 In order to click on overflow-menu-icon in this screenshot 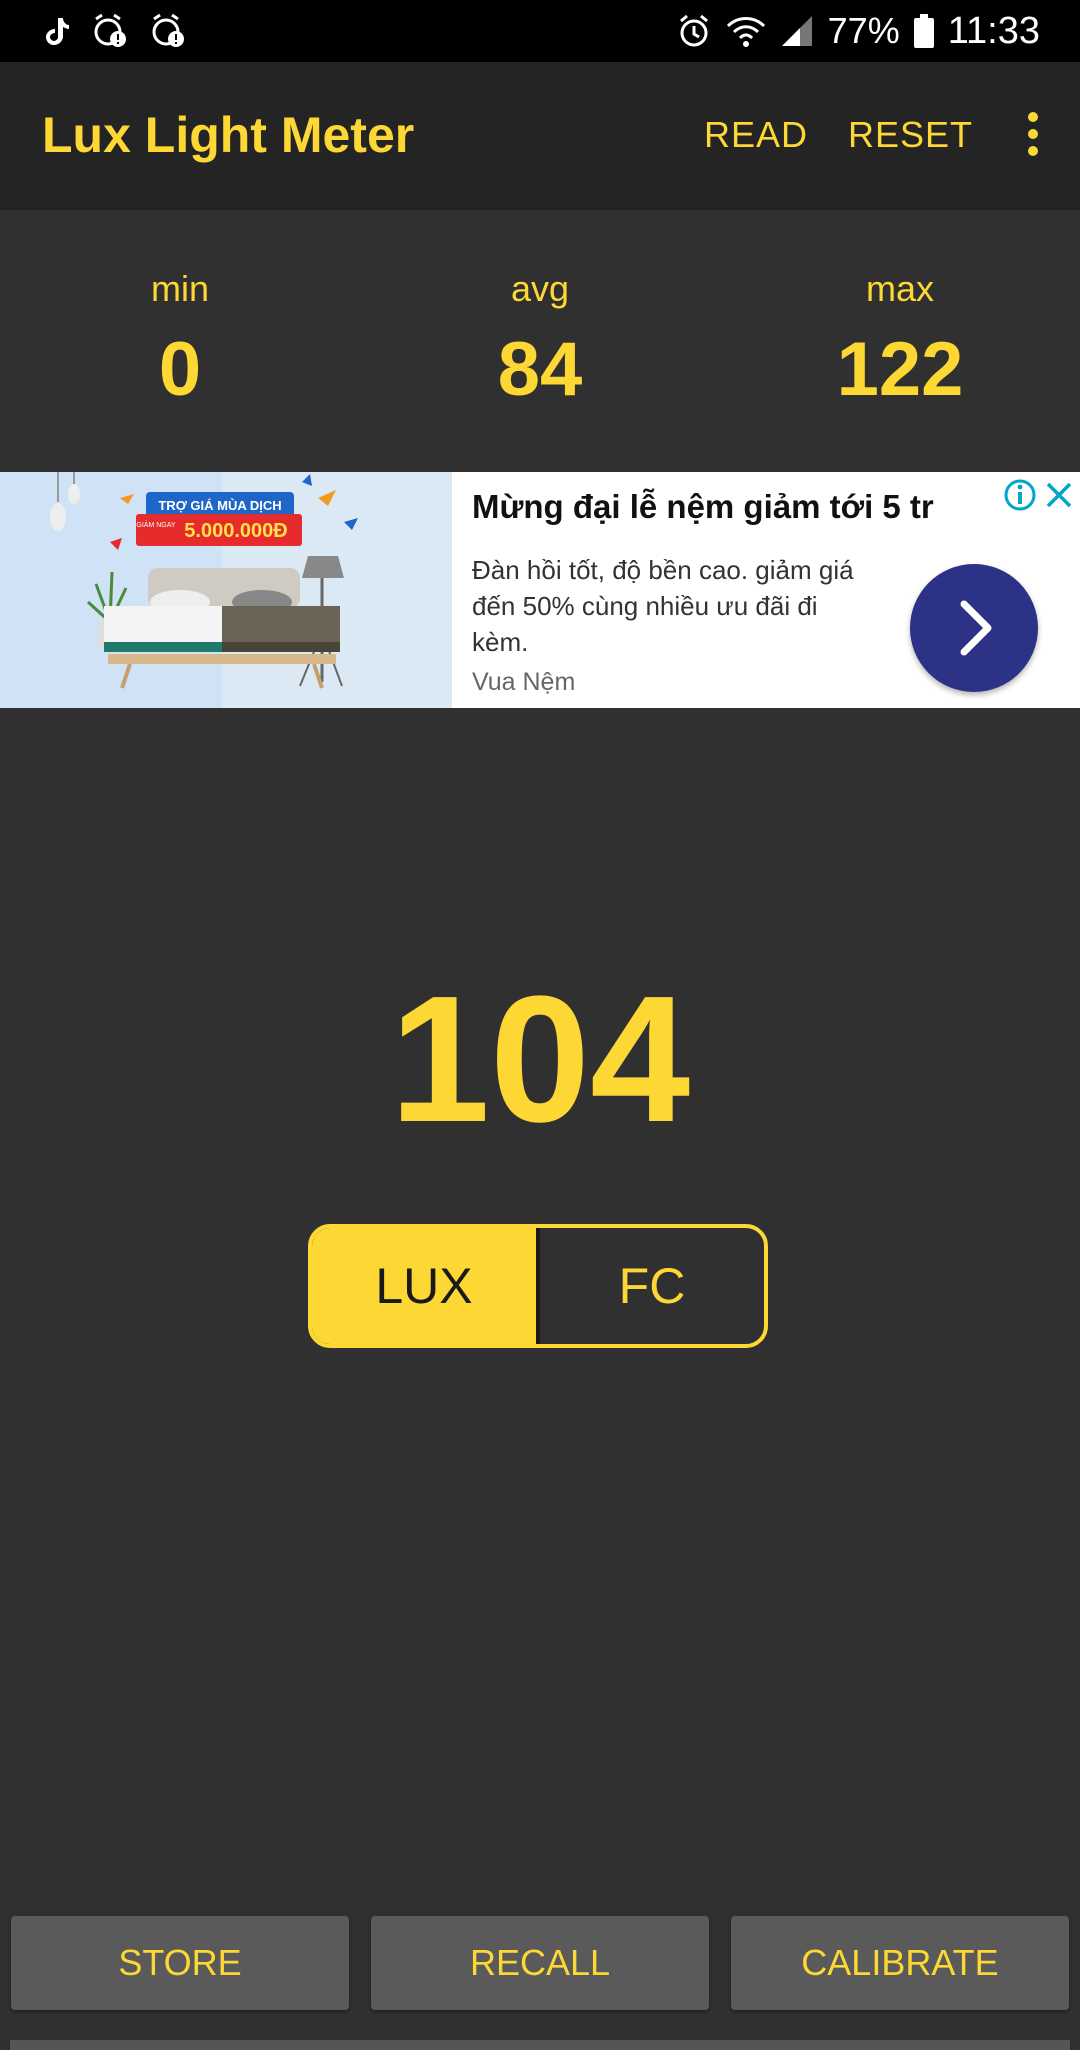, I will do `click(1033, 135)`.